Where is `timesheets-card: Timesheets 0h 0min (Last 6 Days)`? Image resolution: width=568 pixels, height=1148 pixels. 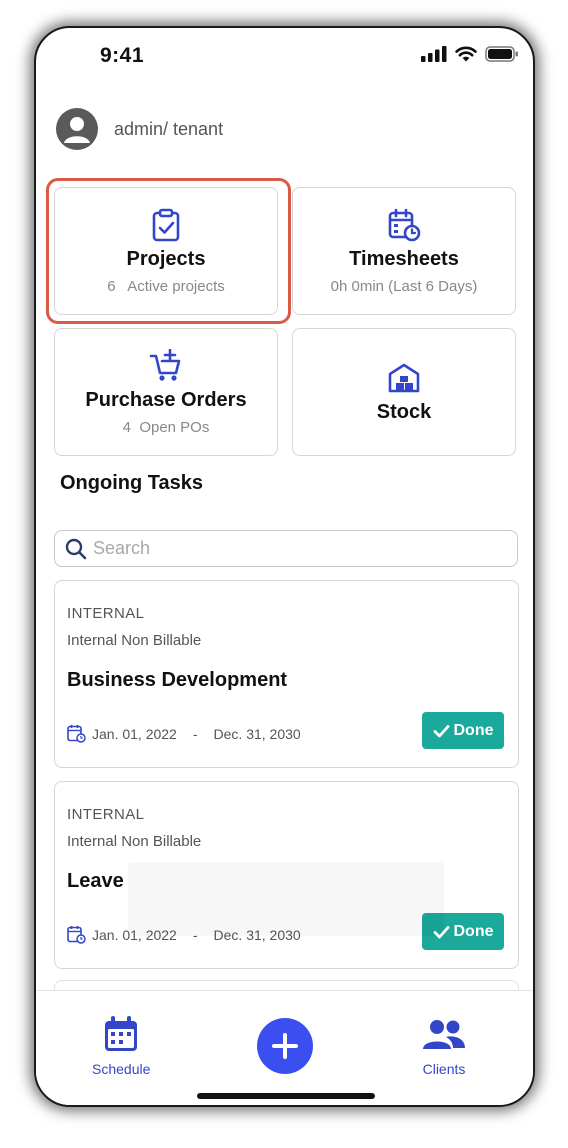 timesheets-card: Timesheets 0h 0min (Last 6 Days) is located at coordinates (404, 251).